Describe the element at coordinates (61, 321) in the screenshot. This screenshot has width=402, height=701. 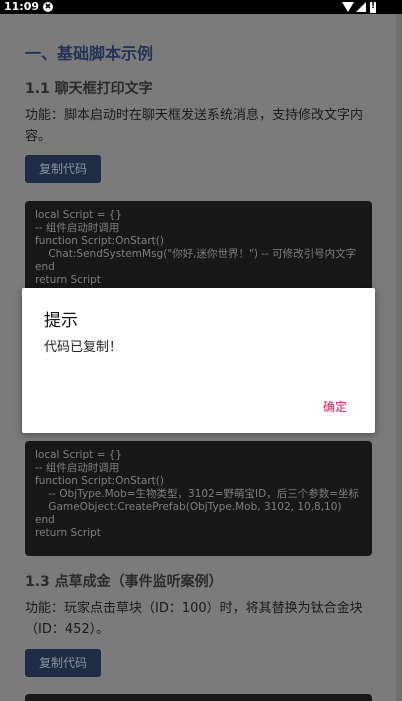
I see `dialog-title: 提示` at that location.